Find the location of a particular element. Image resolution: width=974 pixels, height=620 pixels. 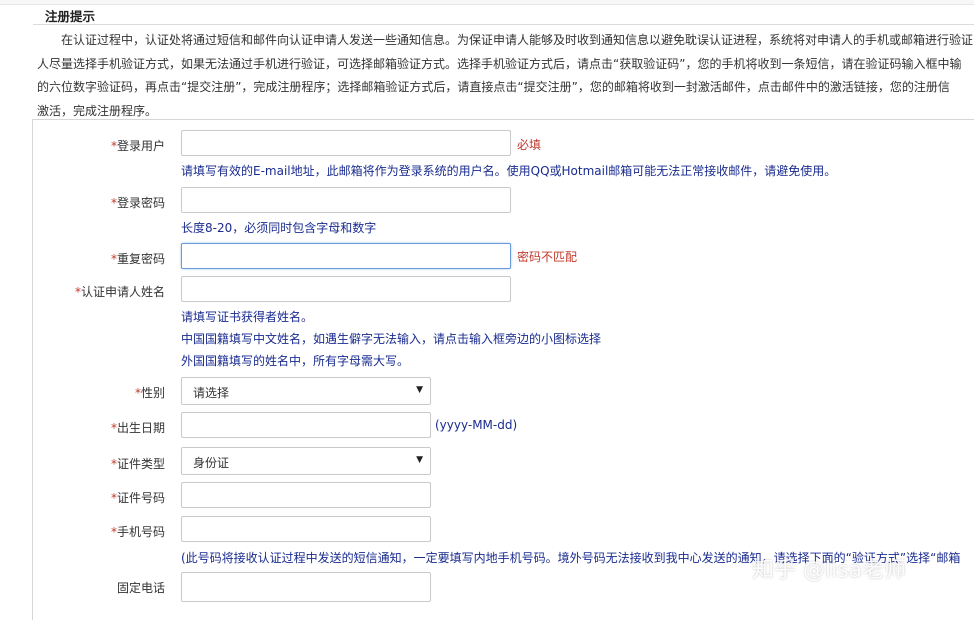

top-strip is located at coordinates (487, 2).